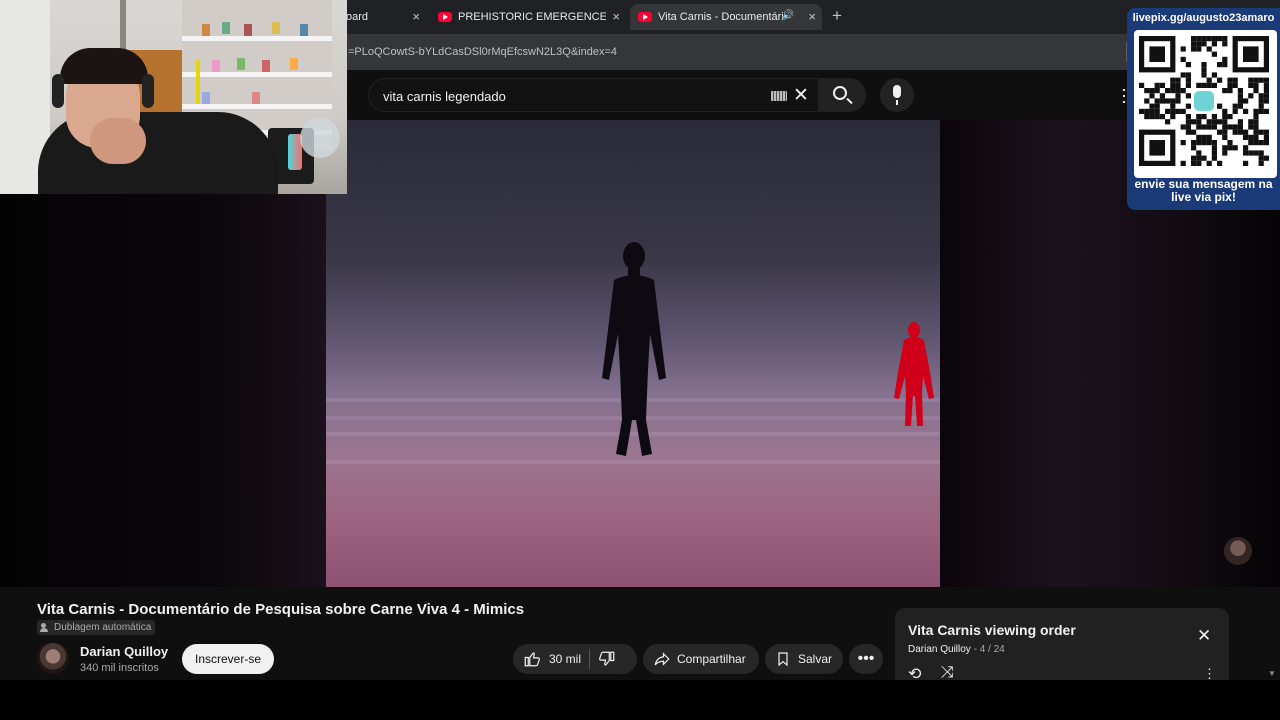 The width and height of the screenshot is (1280, 720). I want to click on browser-tab: oard ×, so click(383, 17).